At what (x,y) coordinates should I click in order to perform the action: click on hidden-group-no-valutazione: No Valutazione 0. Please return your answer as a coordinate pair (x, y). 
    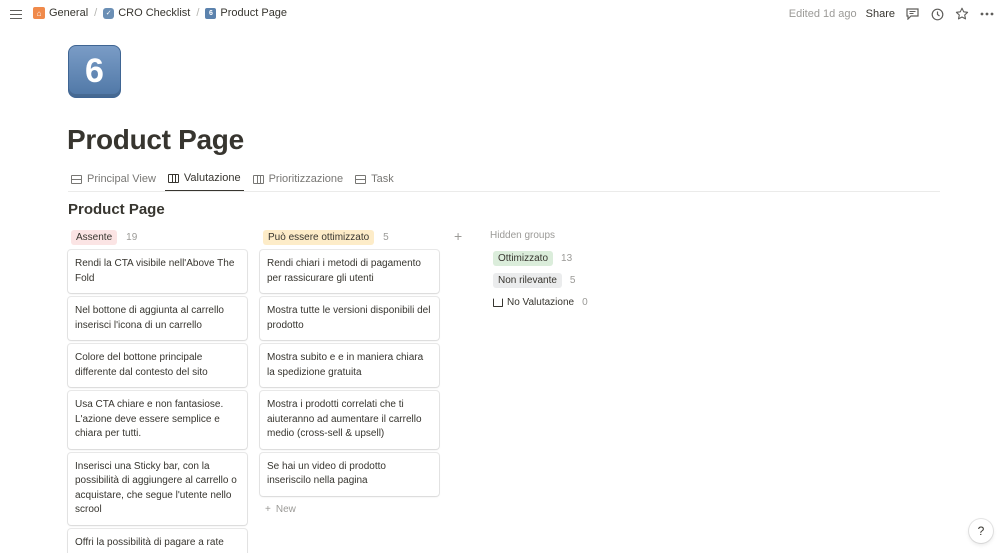
    Looking at the image, I should click on (539, 302).